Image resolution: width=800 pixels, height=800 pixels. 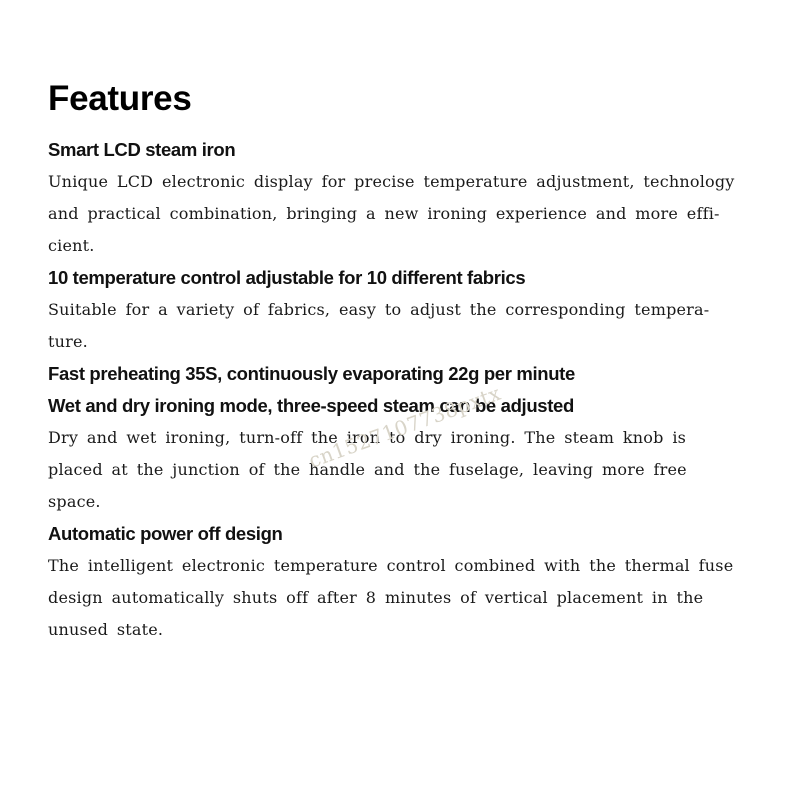 I want to click on feature-heading: Automatic power off design, so click(x=165, y=533).